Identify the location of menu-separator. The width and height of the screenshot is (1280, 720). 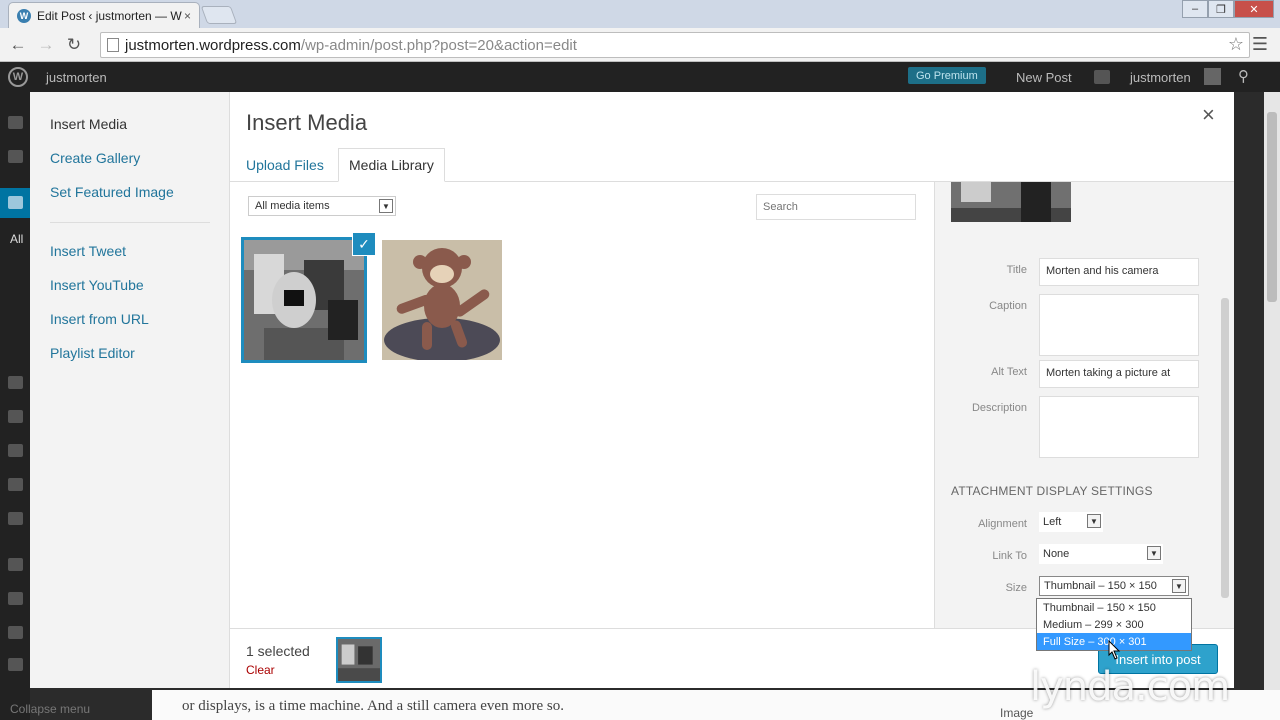
(130, 222).